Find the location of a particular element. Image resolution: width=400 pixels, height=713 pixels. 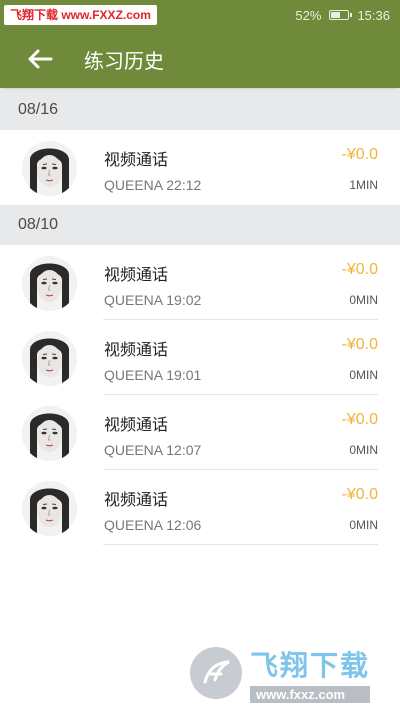

list-item-content: 视频通话 -¥0.0 QUEENA 19:01 0MIN is located at coordinates (240, 357).